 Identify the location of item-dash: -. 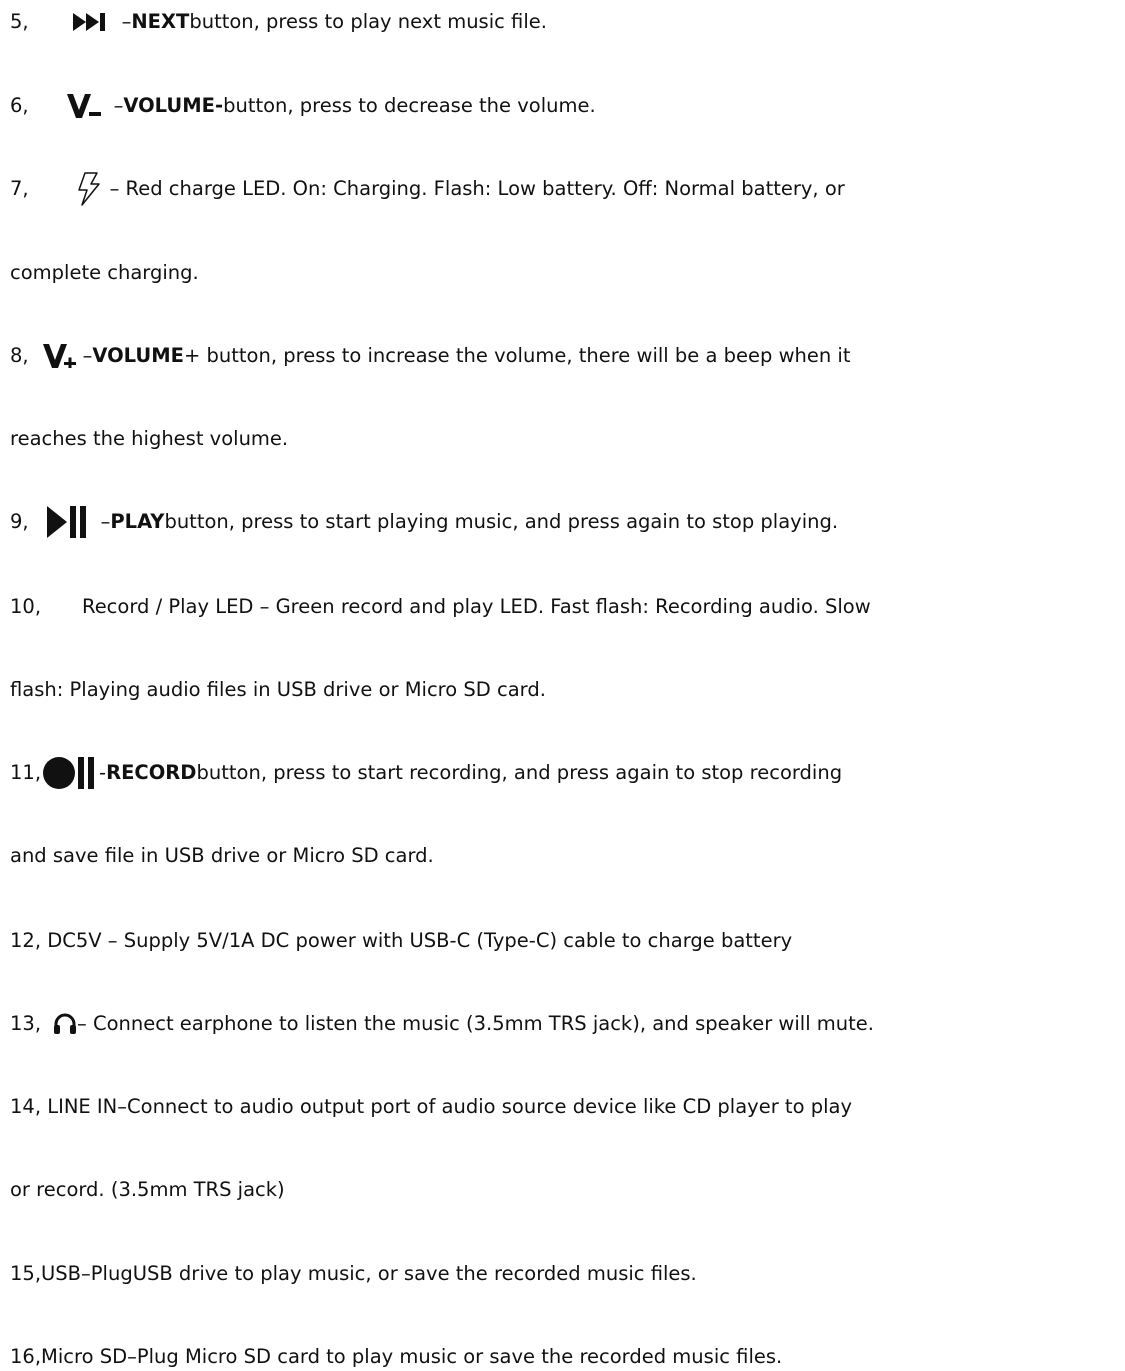
(103, 772).